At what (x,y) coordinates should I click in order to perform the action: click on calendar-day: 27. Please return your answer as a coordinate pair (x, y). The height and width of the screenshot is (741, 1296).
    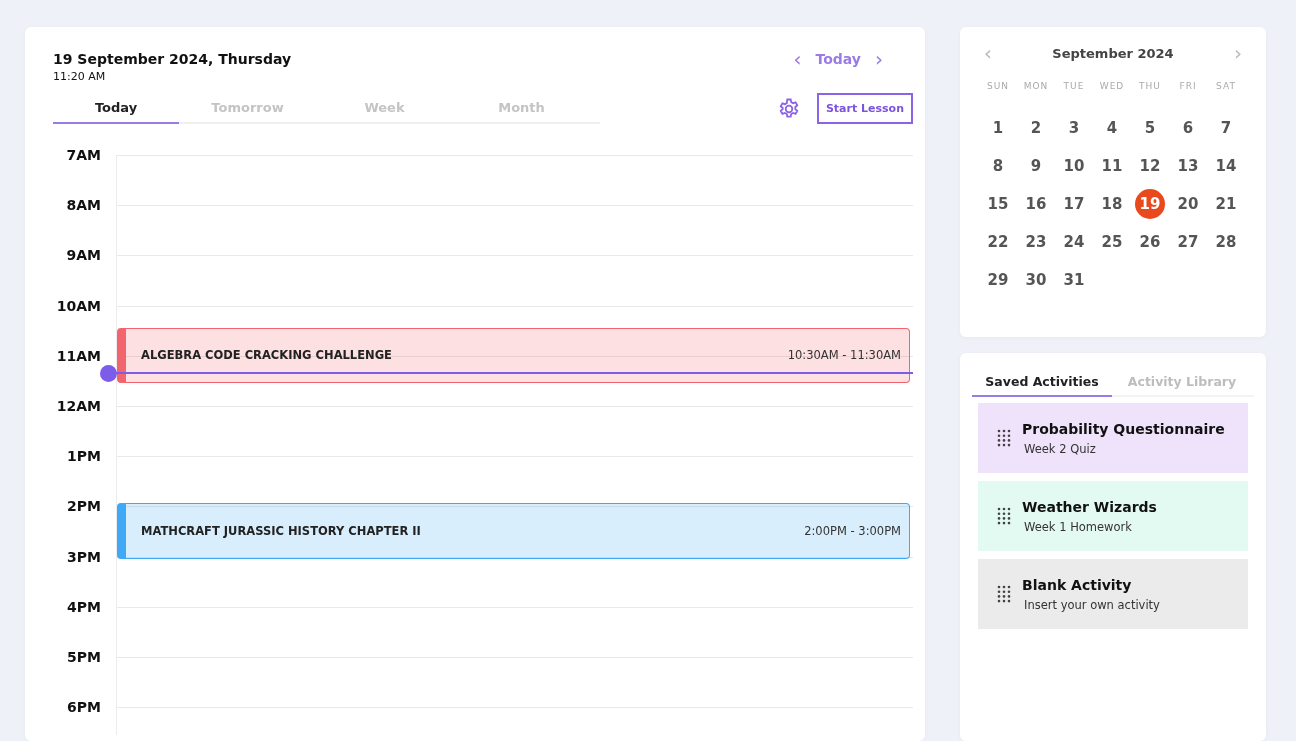
    Looking at the image, I should click on (1188, 242).